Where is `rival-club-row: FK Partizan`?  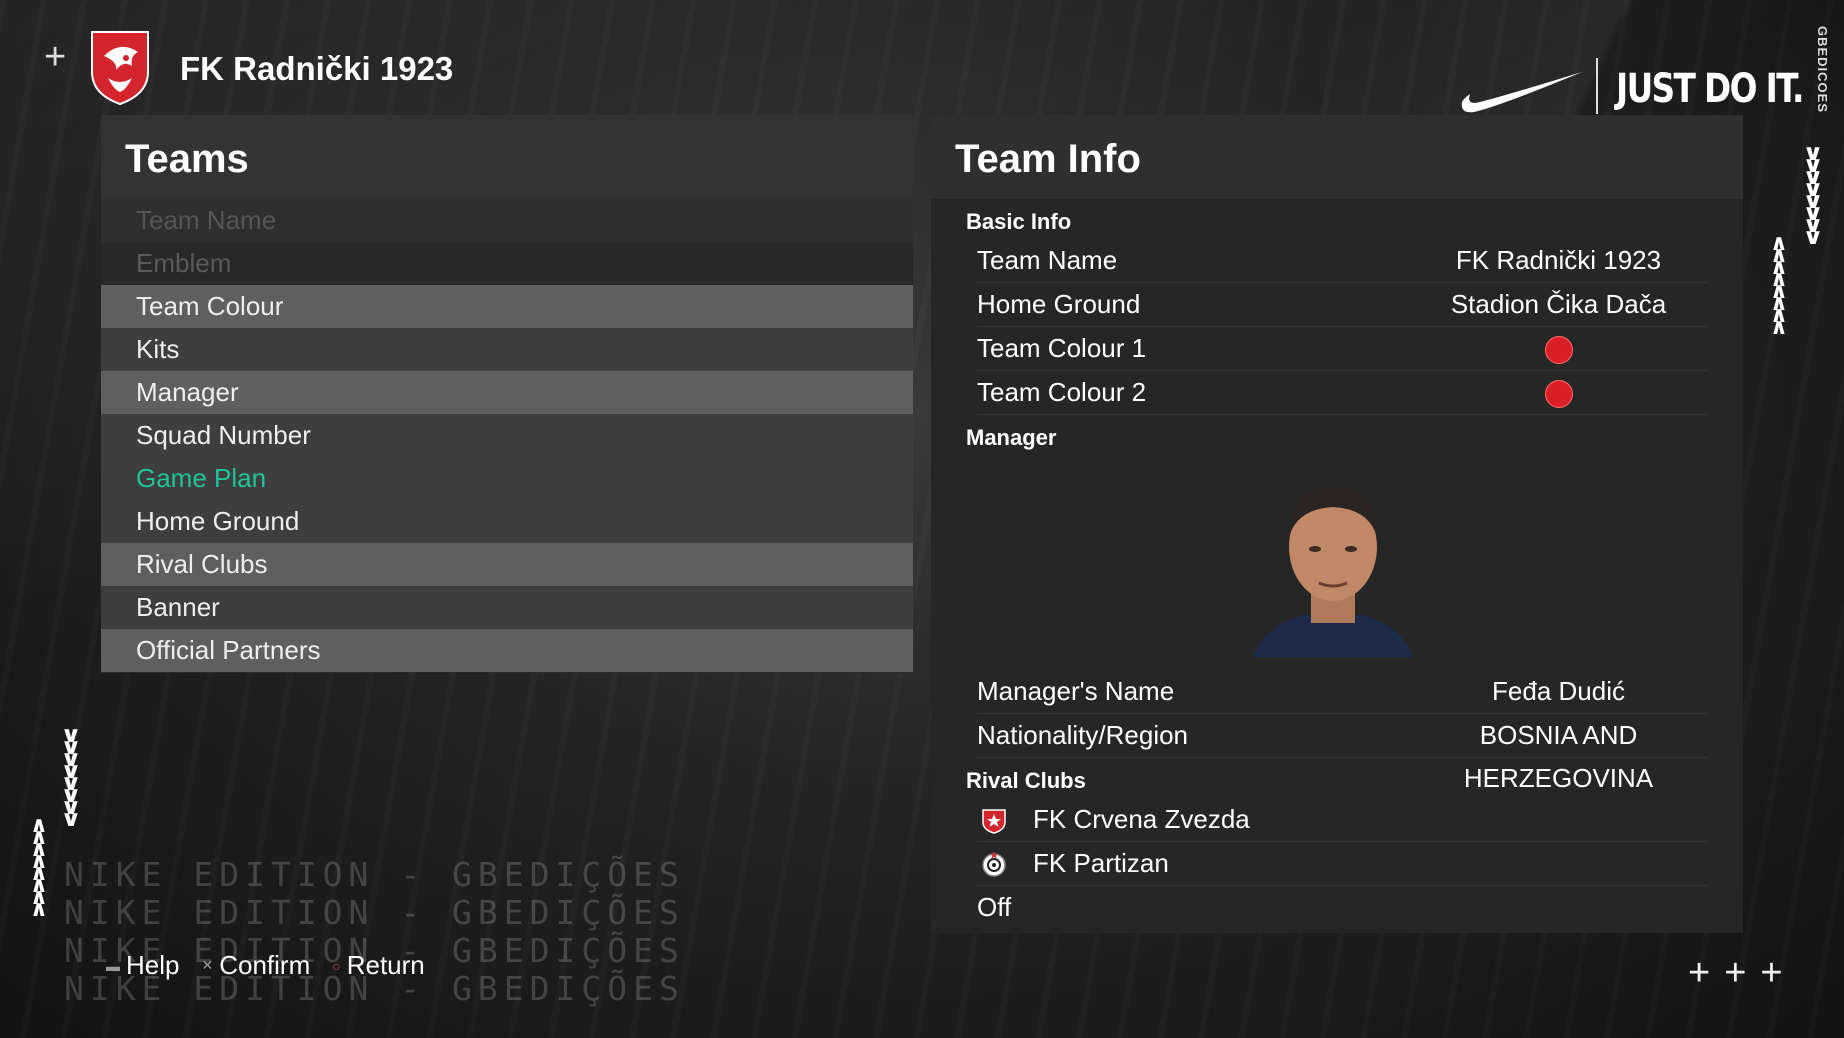 rival-club-row: FK Partizan is located at coordinates (1342, 864).